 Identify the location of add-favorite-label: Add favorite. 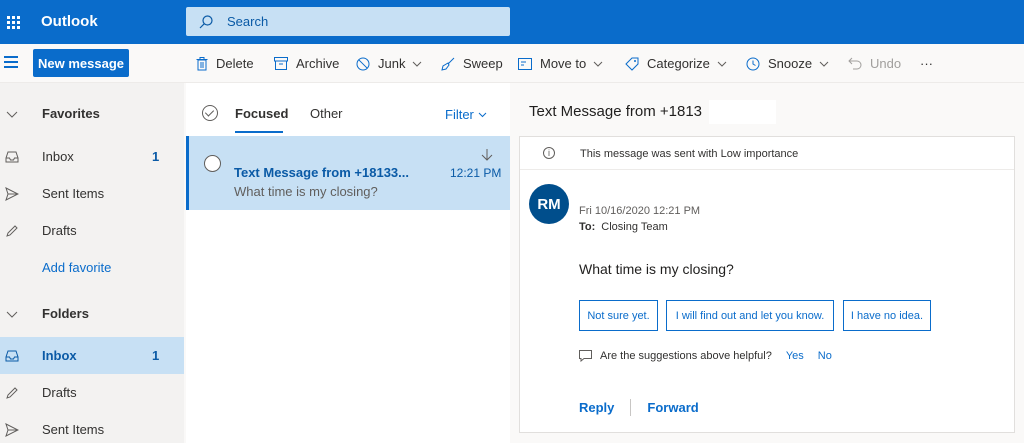
(77, 267).